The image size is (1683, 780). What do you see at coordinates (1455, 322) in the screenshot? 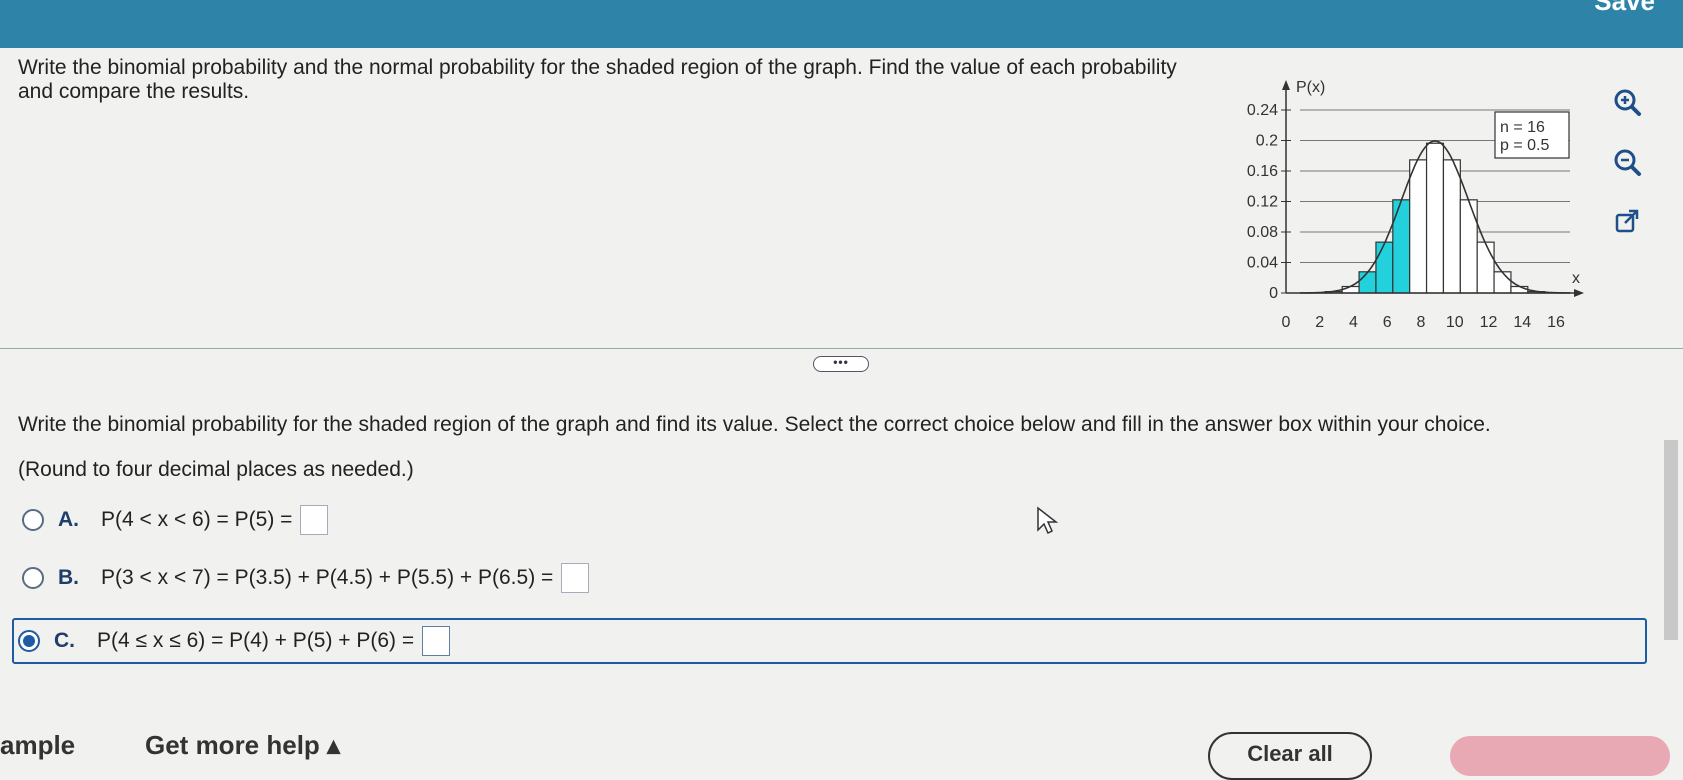
I see `x-tick-label: 10` at bounding box center [1455, 322].